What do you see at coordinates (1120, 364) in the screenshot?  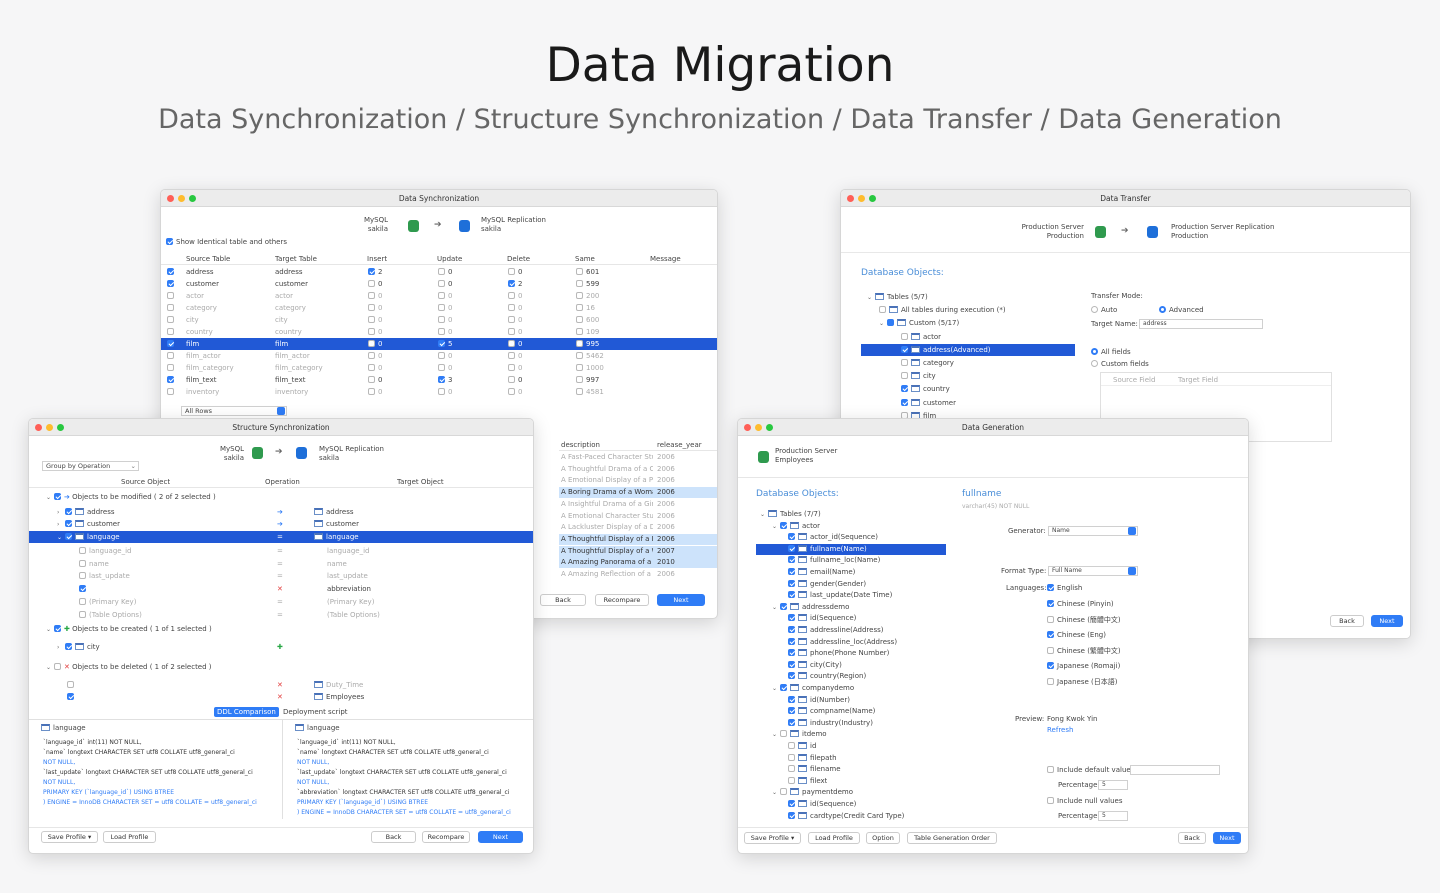 I see `custom-fields-radio: Custom fields` at bounding box center [1120, 364].